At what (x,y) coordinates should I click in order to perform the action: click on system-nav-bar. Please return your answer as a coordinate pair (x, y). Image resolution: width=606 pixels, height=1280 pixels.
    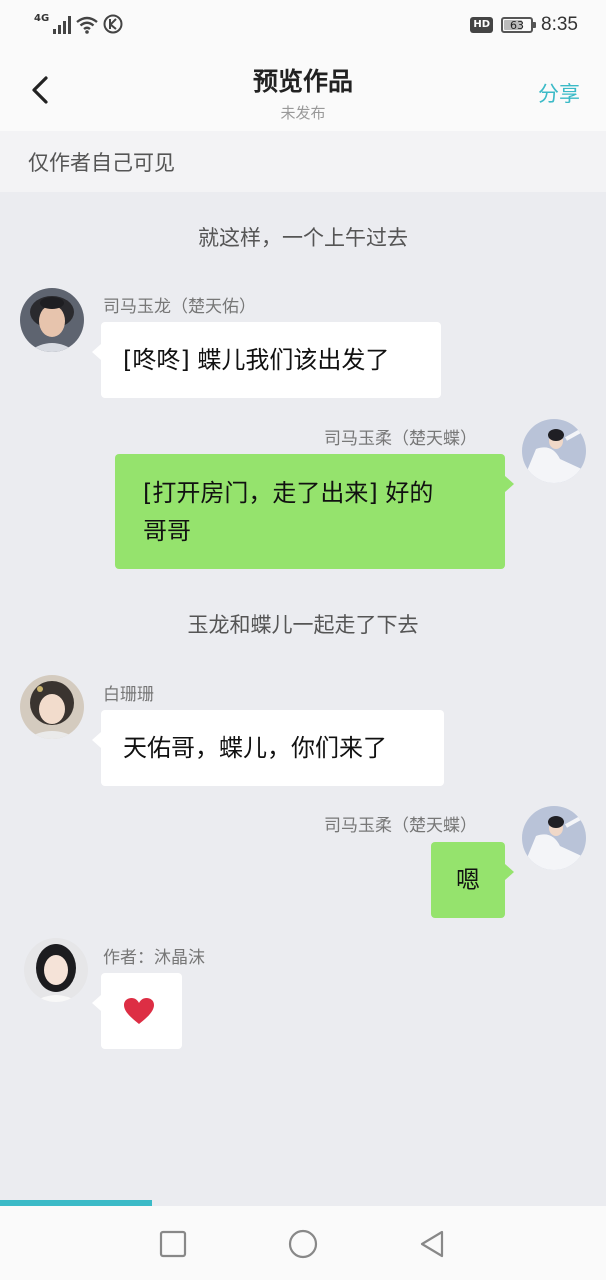
    Looking at the image, I should click on (303, 1243).